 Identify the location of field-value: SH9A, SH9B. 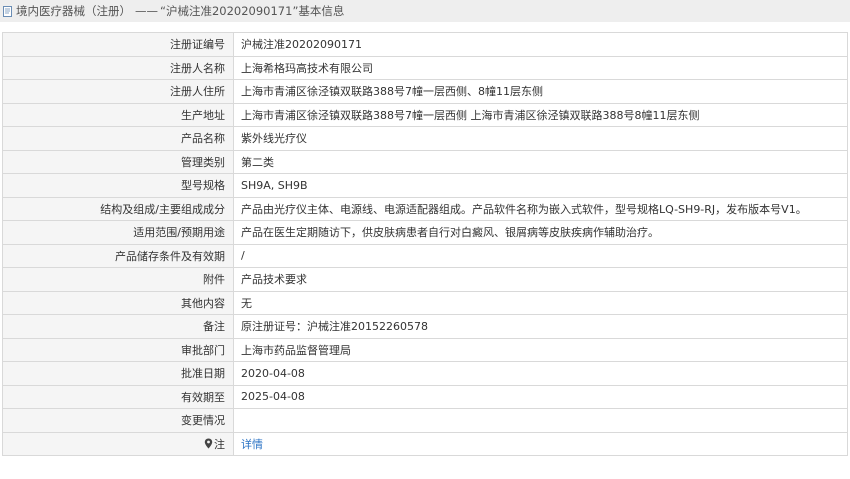
(540, 185).